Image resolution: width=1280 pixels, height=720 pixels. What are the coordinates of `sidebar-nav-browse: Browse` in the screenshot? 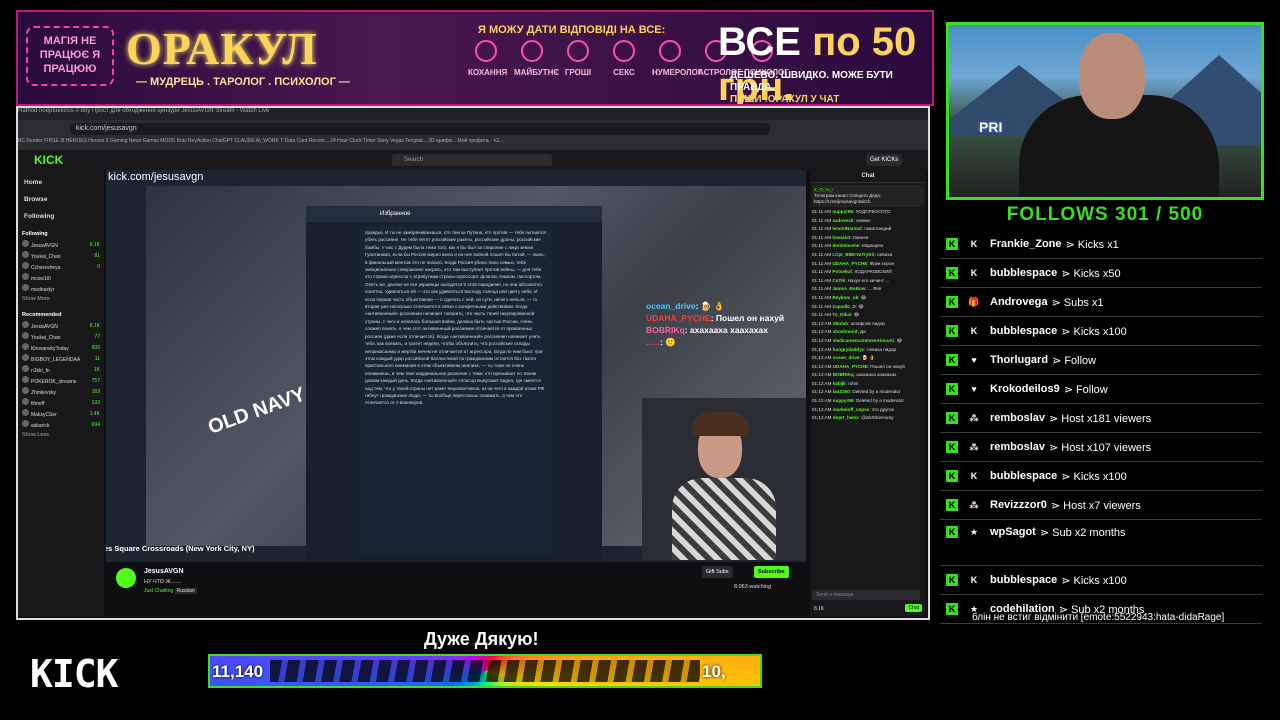 It's located at (61, 199).